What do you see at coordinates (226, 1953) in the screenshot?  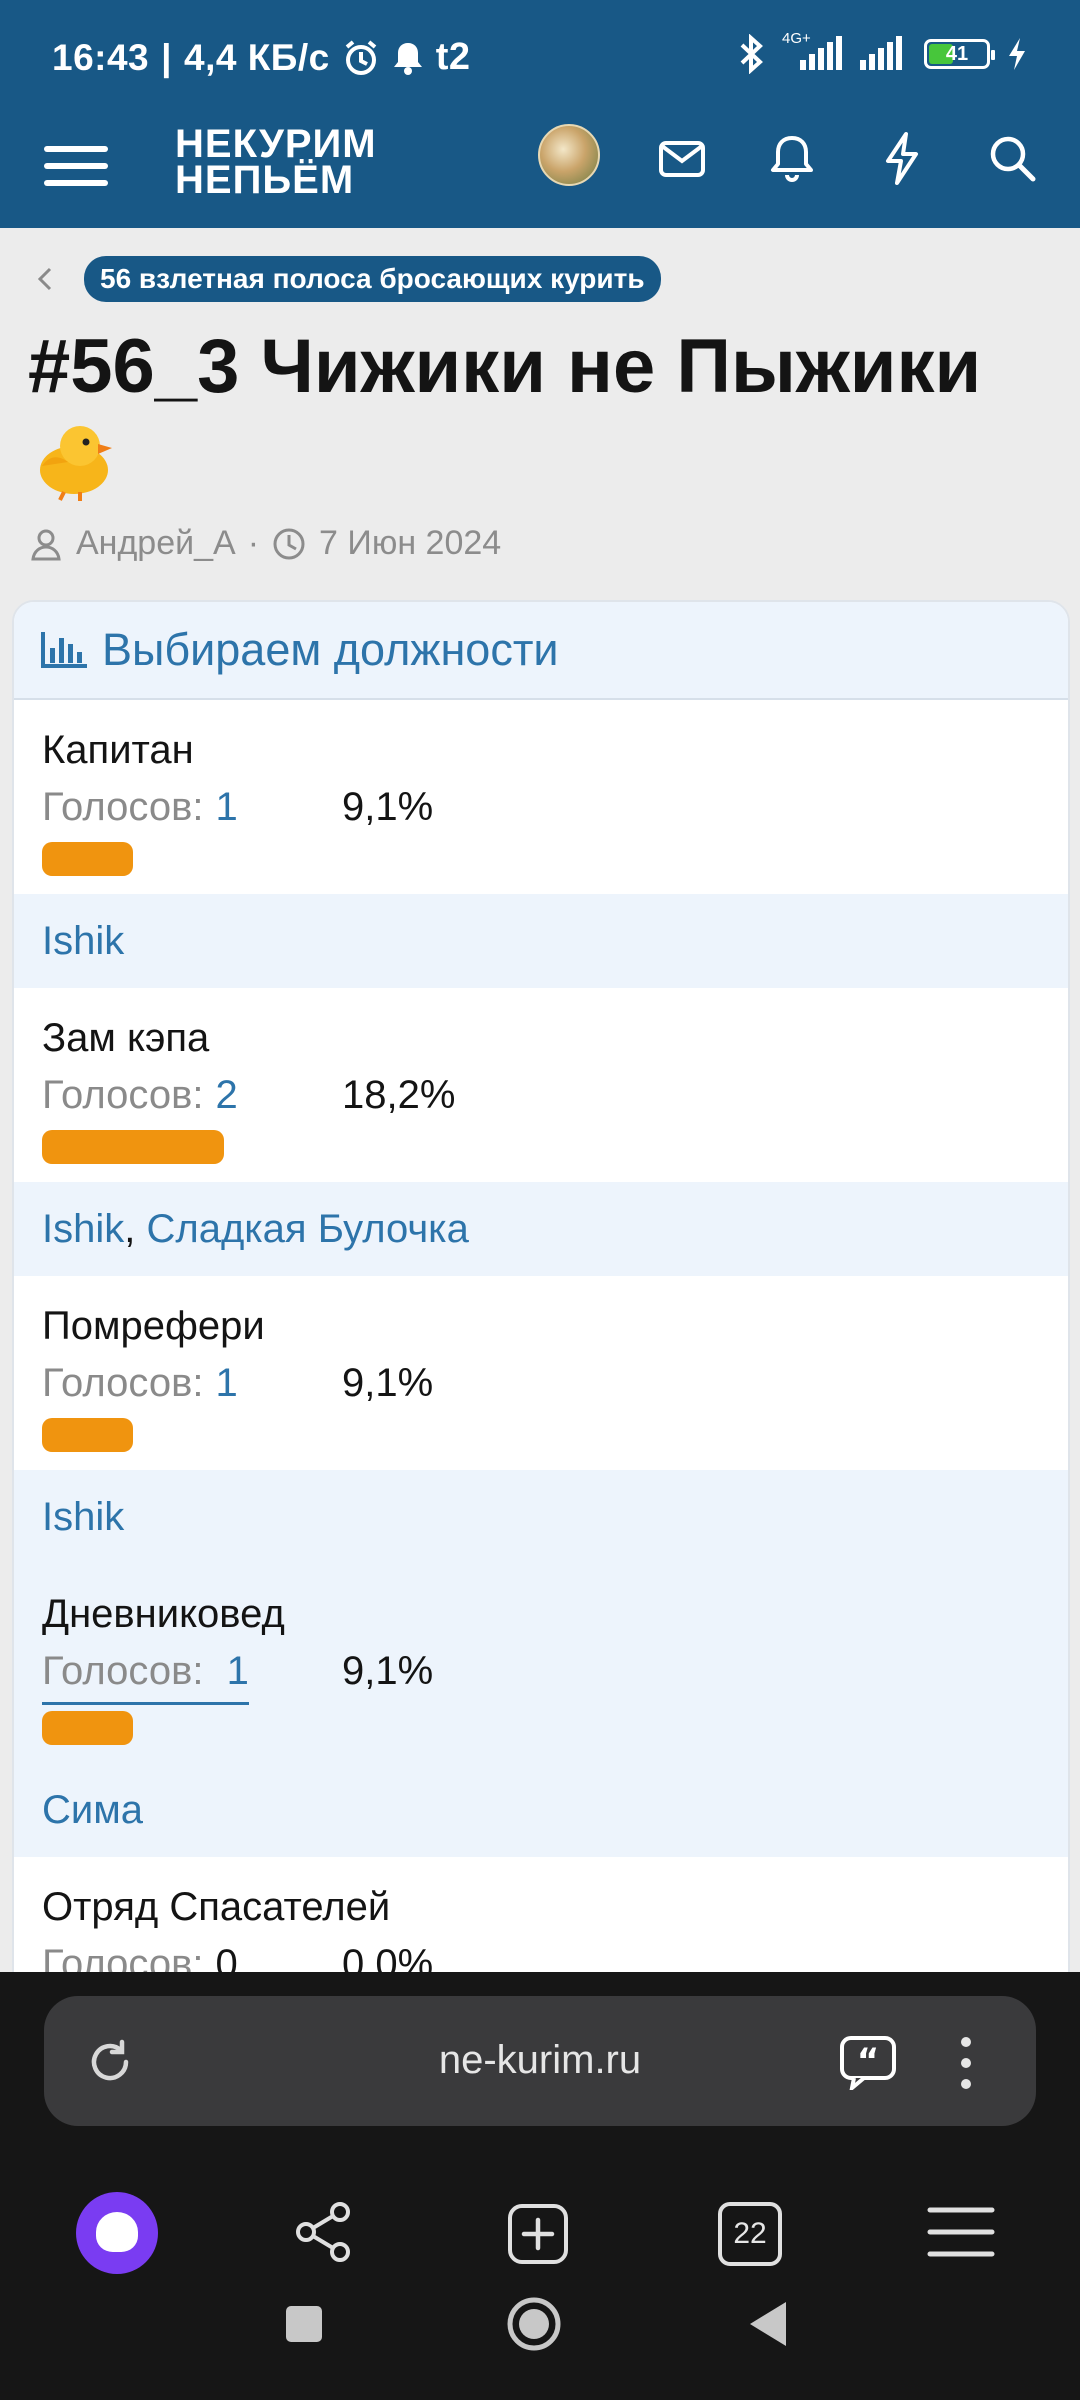 I see `votes-count: 0` at bounding box center [226, 1953].